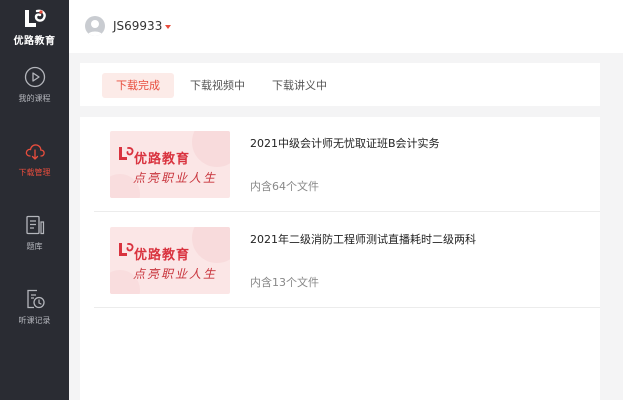 This screenshot has height=400, width=623. What do you see at coordinates (345, 143) in the screenshot?
I see `course-title: 2021中级会计师无忧取证班B会计实务` at bounding box center [345, 143].